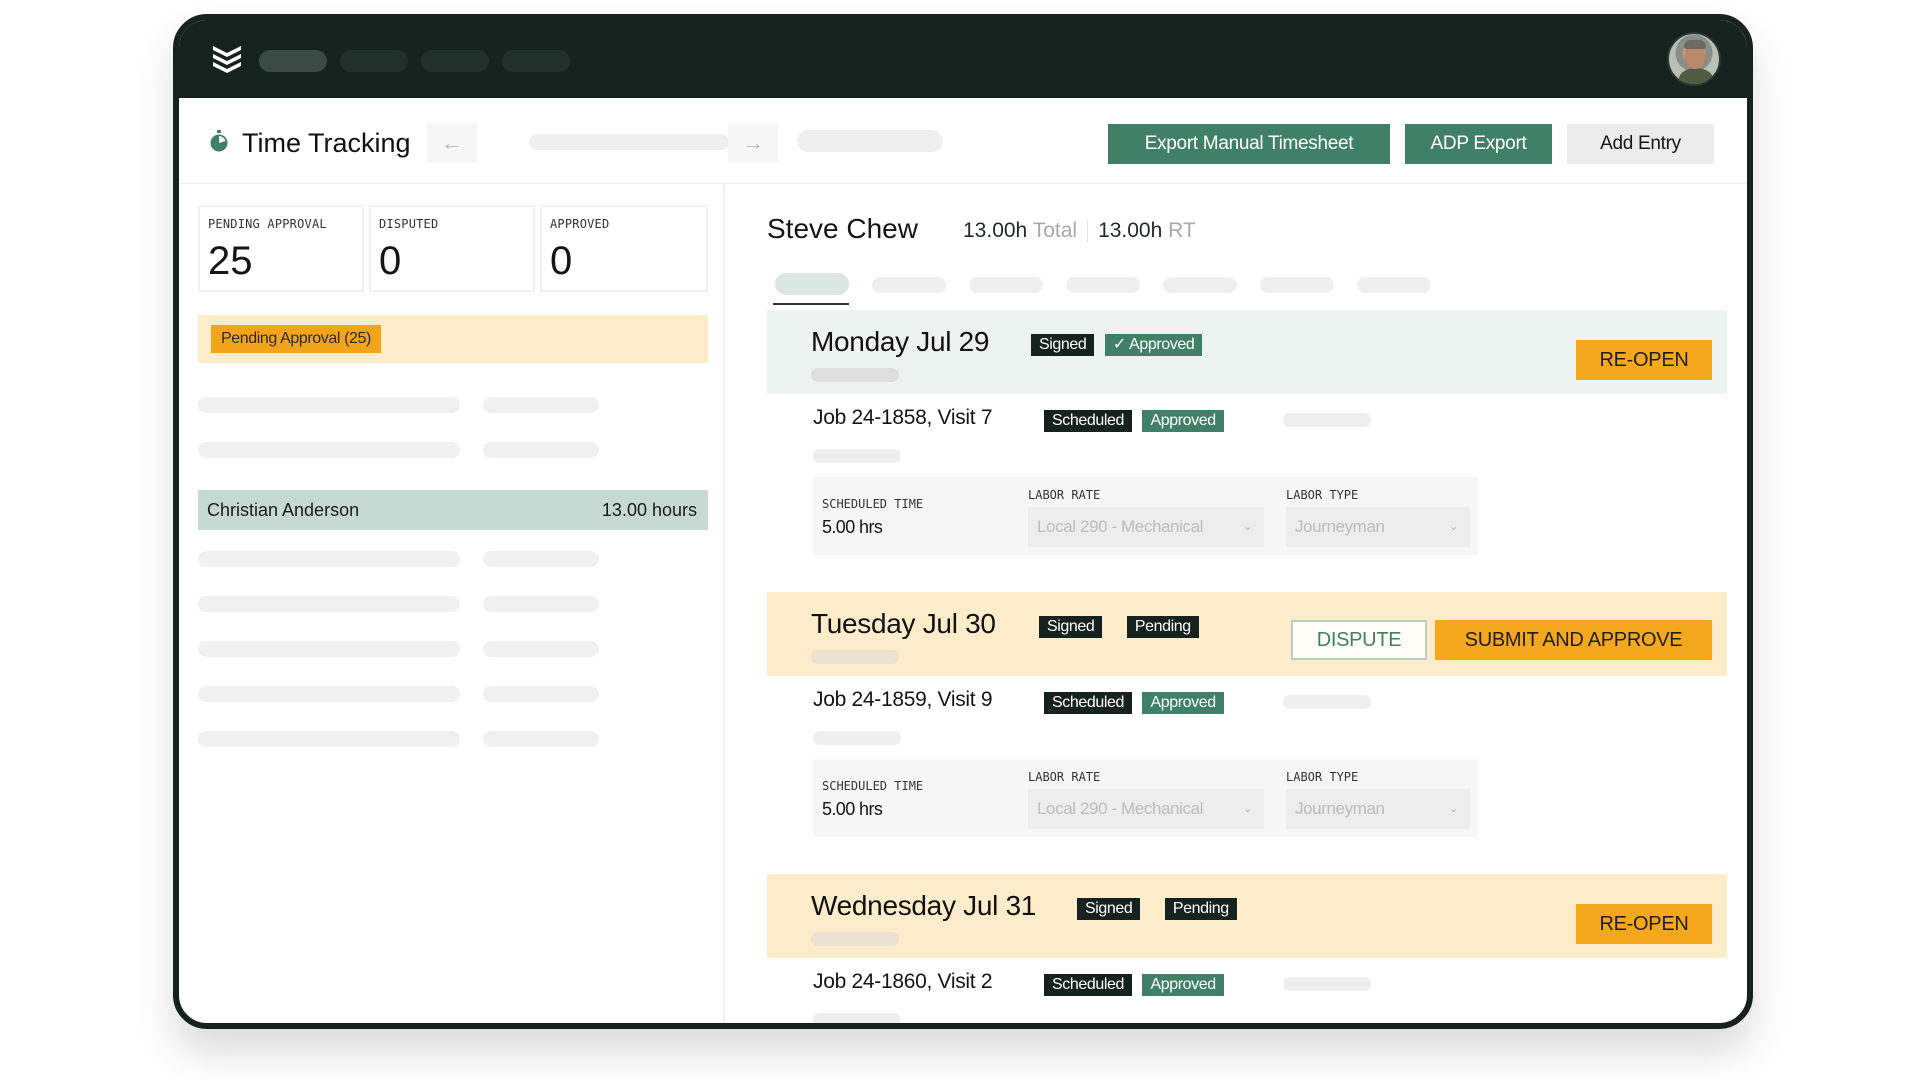 The height and width of the screenshot is (1080, 1920). Describe the element at coordinates (1263, 701) in the screenshot. I see `job-row: Job 24-1859, Visit 9 Scheduled Approved` at that location.